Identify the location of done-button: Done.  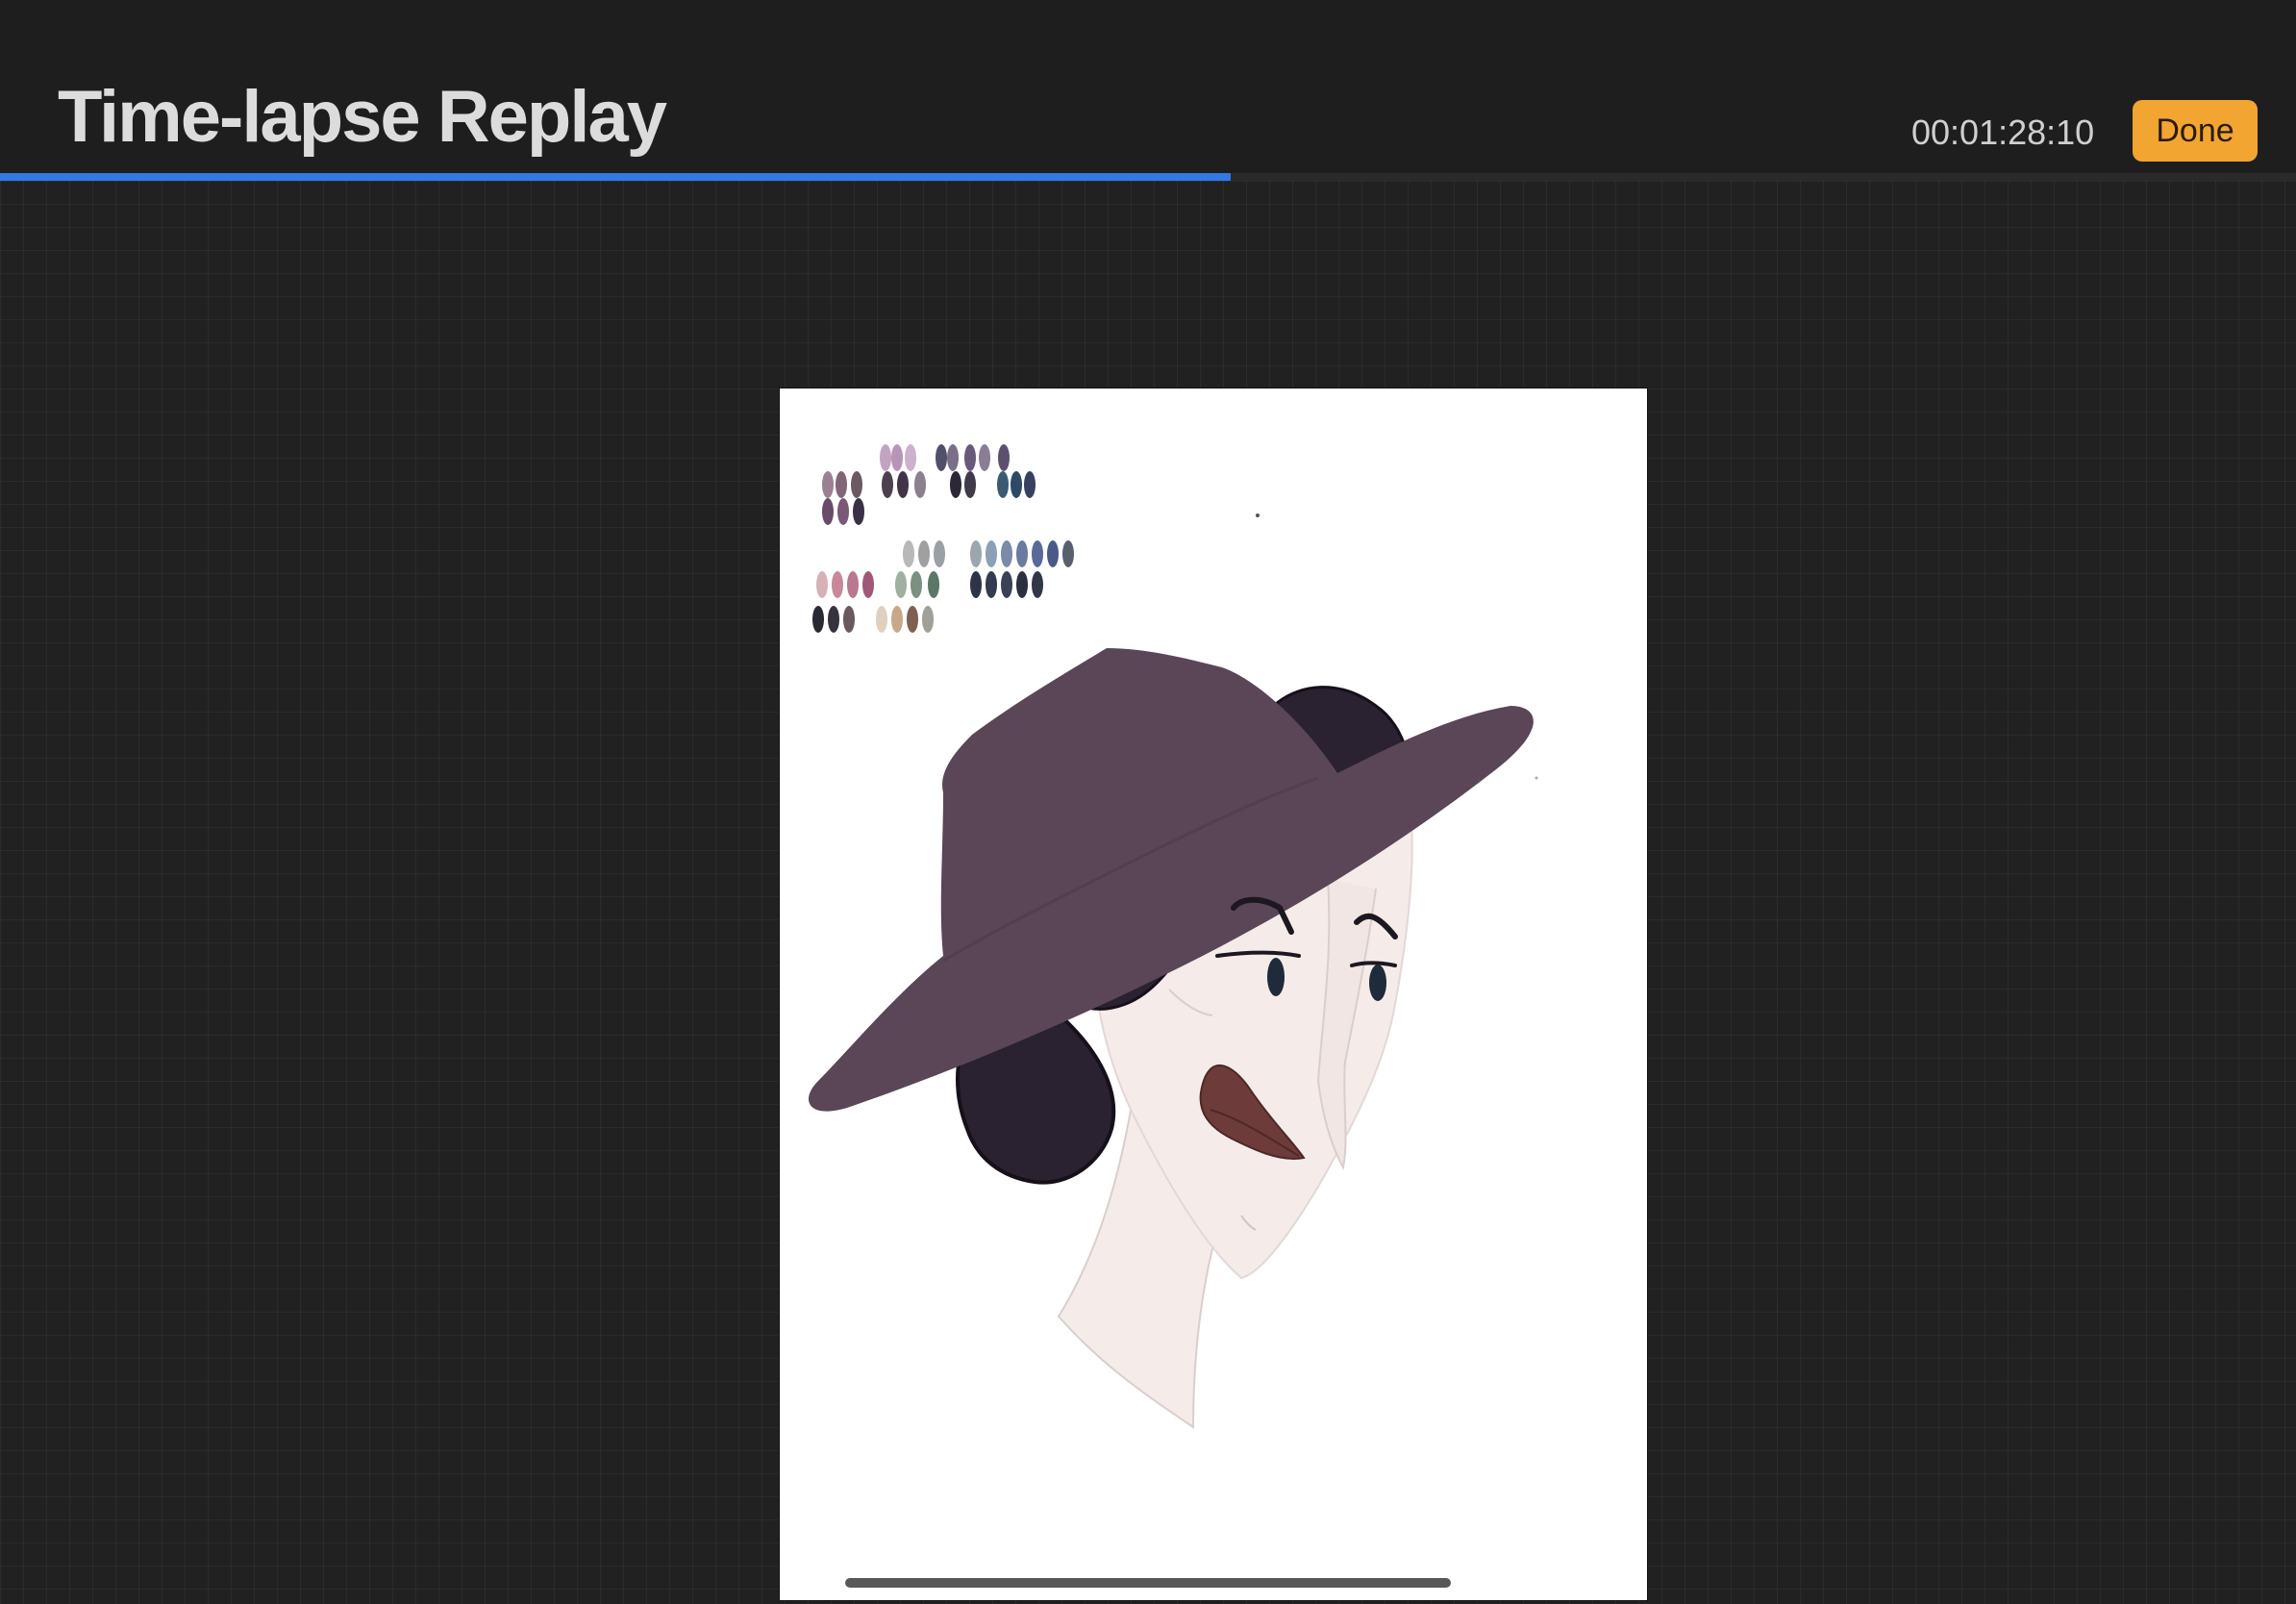
(2195, 131).